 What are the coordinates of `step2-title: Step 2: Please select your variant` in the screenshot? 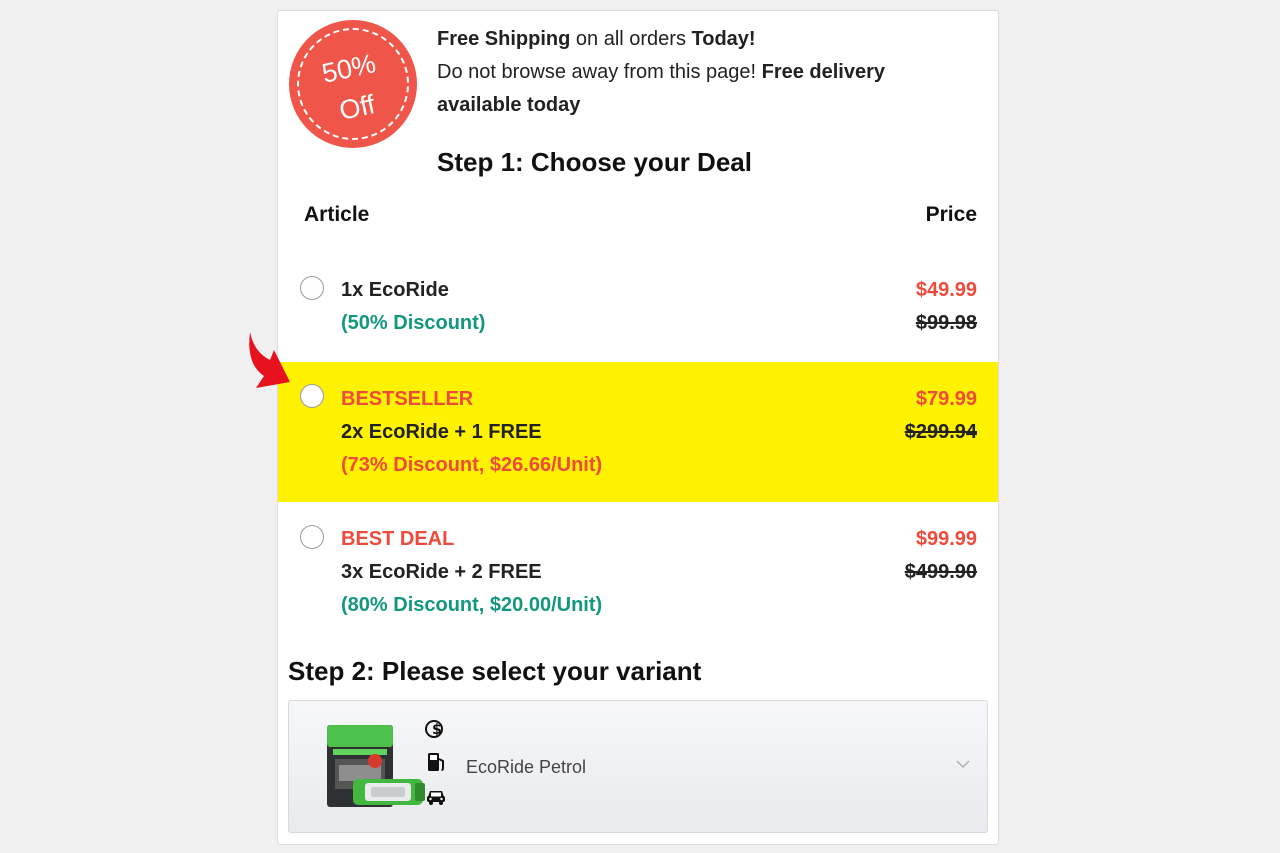 It's located at (495, 671).